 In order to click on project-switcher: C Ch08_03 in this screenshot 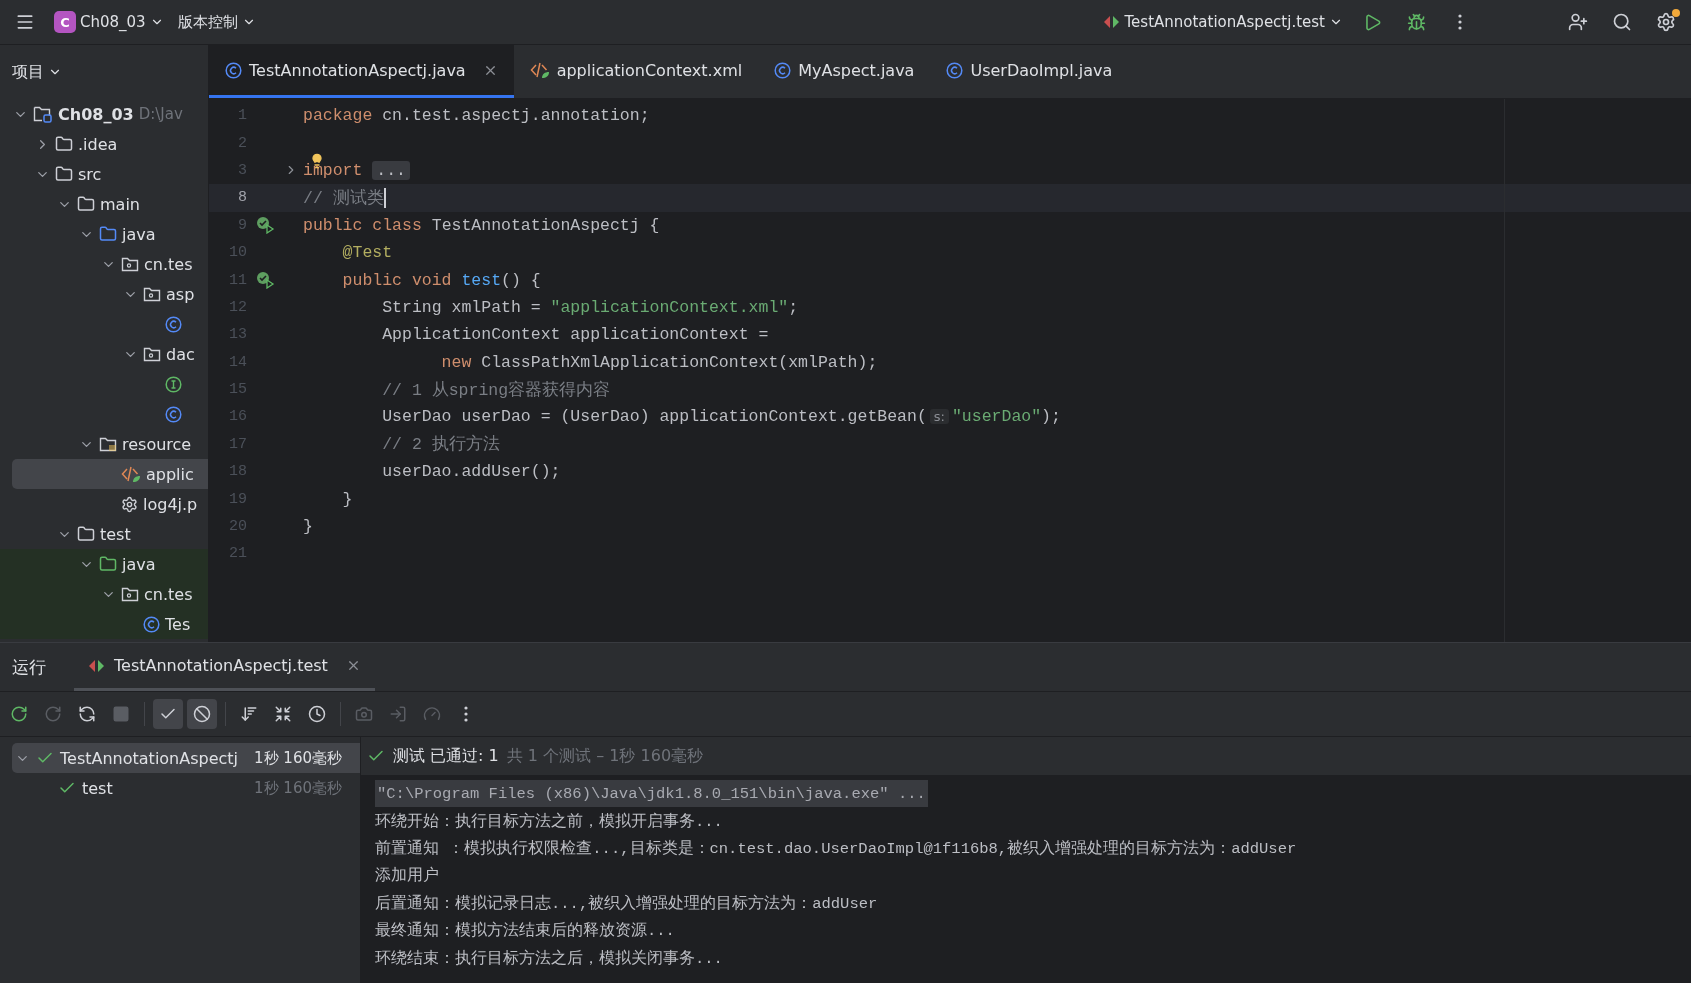, I will do `click(109, 22)`.